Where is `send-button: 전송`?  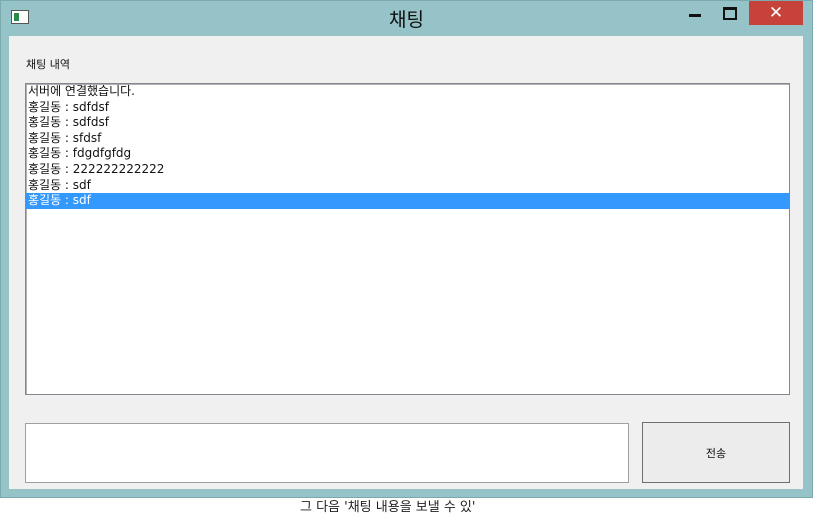 send-button: 전송 is located at coordinates (716, 452).